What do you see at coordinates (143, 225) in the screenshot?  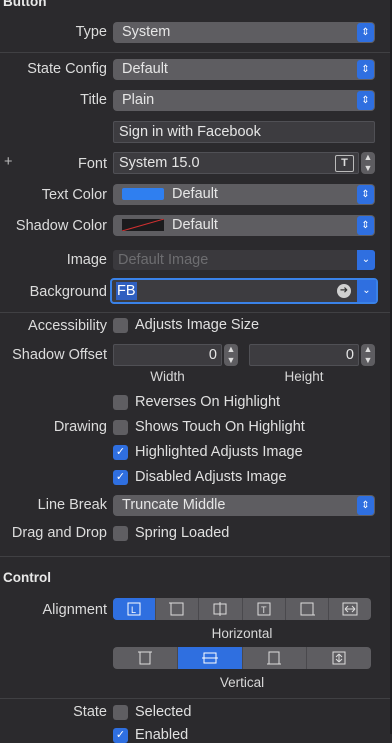 I see `shadow-color-swatch` at bounding box center [143, 225].